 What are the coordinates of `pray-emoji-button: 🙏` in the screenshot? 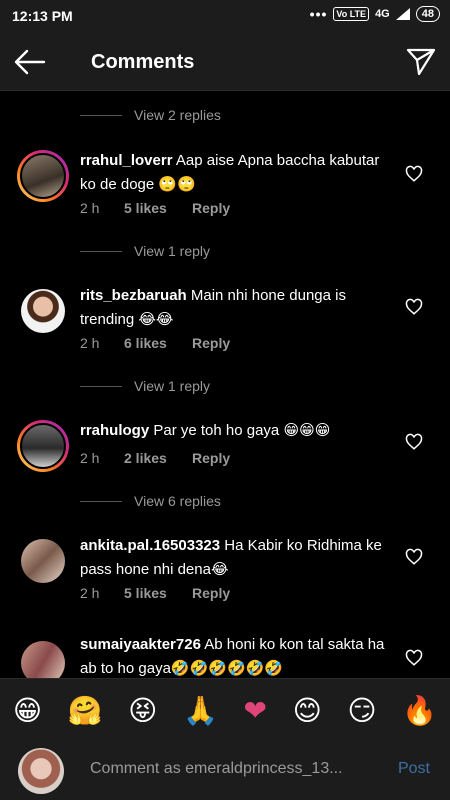 It's located at (200, 711).